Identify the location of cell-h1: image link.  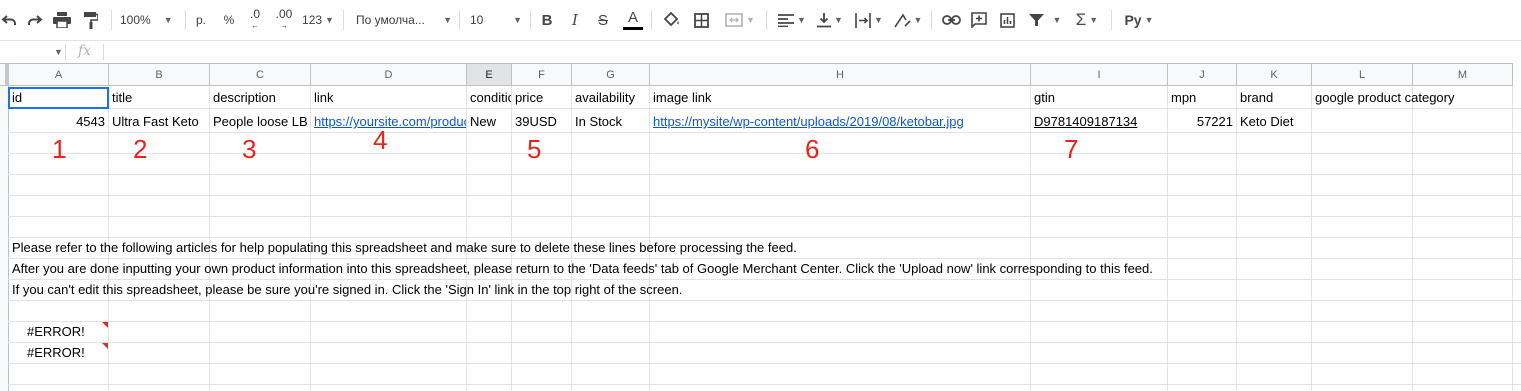
(840, 97).